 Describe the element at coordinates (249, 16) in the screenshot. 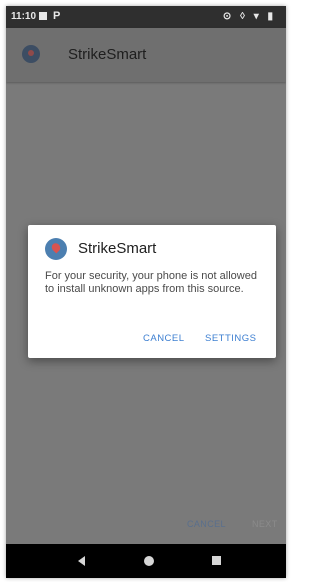

I see `status-right-icons: ⊙ ◊ ▾ ▮` at that location.